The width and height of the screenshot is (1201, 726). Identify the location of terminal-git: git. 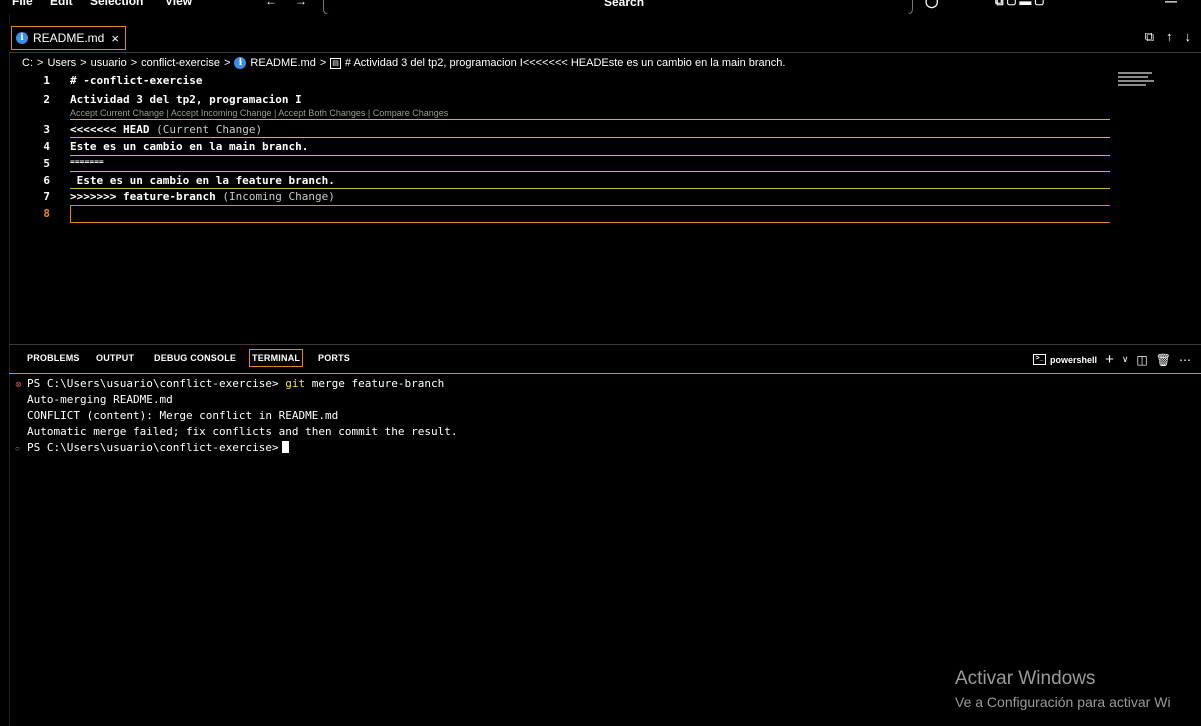
(295, 383).